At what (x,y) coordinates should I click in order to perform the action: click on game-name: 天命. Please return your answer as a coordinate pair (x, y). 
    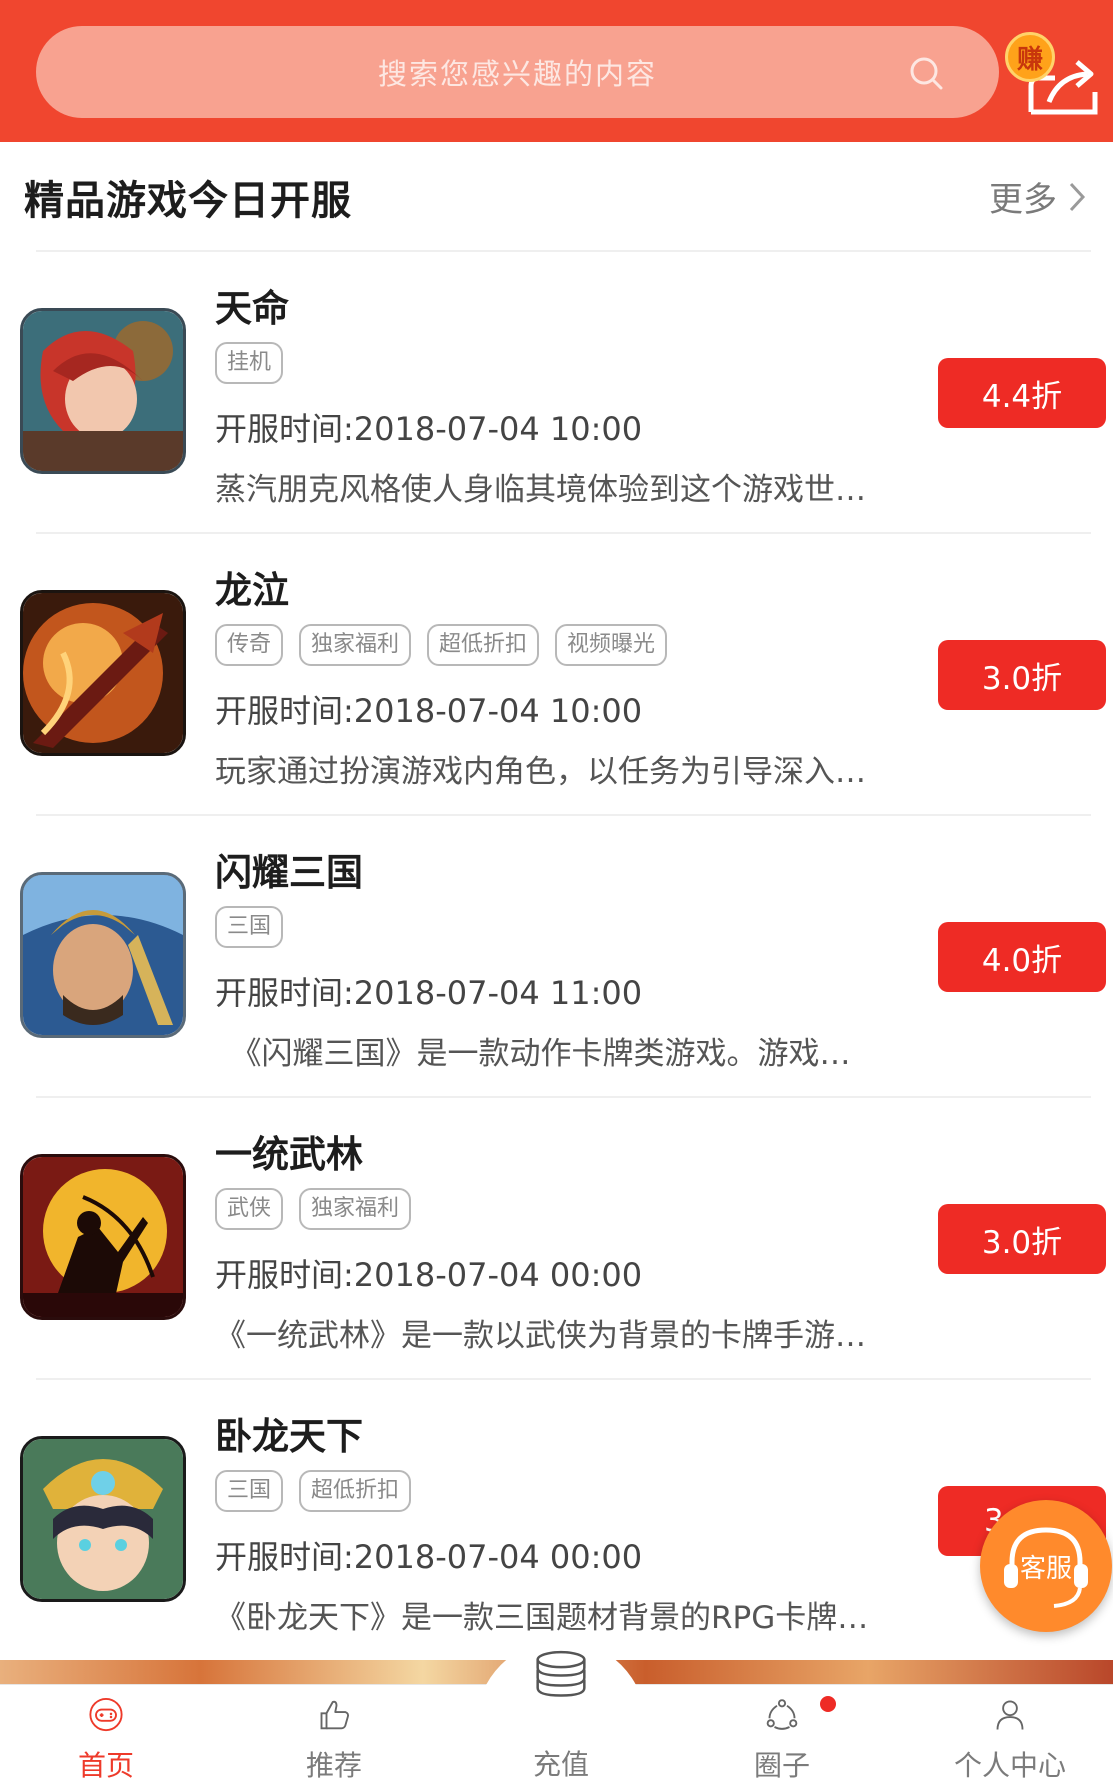
    Looking at the image, I should click on (252, 308).